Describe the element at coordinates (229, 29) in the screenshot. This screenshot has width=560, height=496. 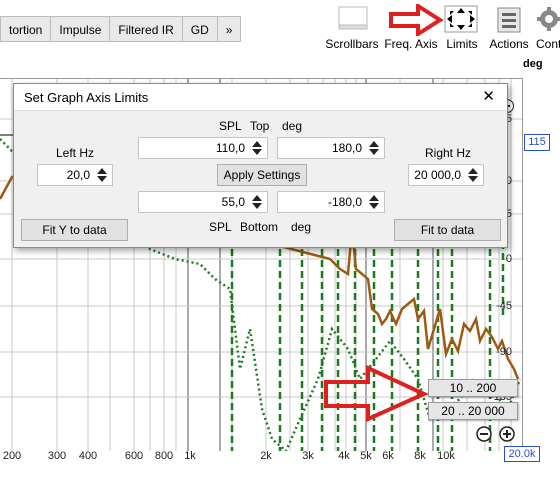
I see `tabs-overflow-button: »` at that location.